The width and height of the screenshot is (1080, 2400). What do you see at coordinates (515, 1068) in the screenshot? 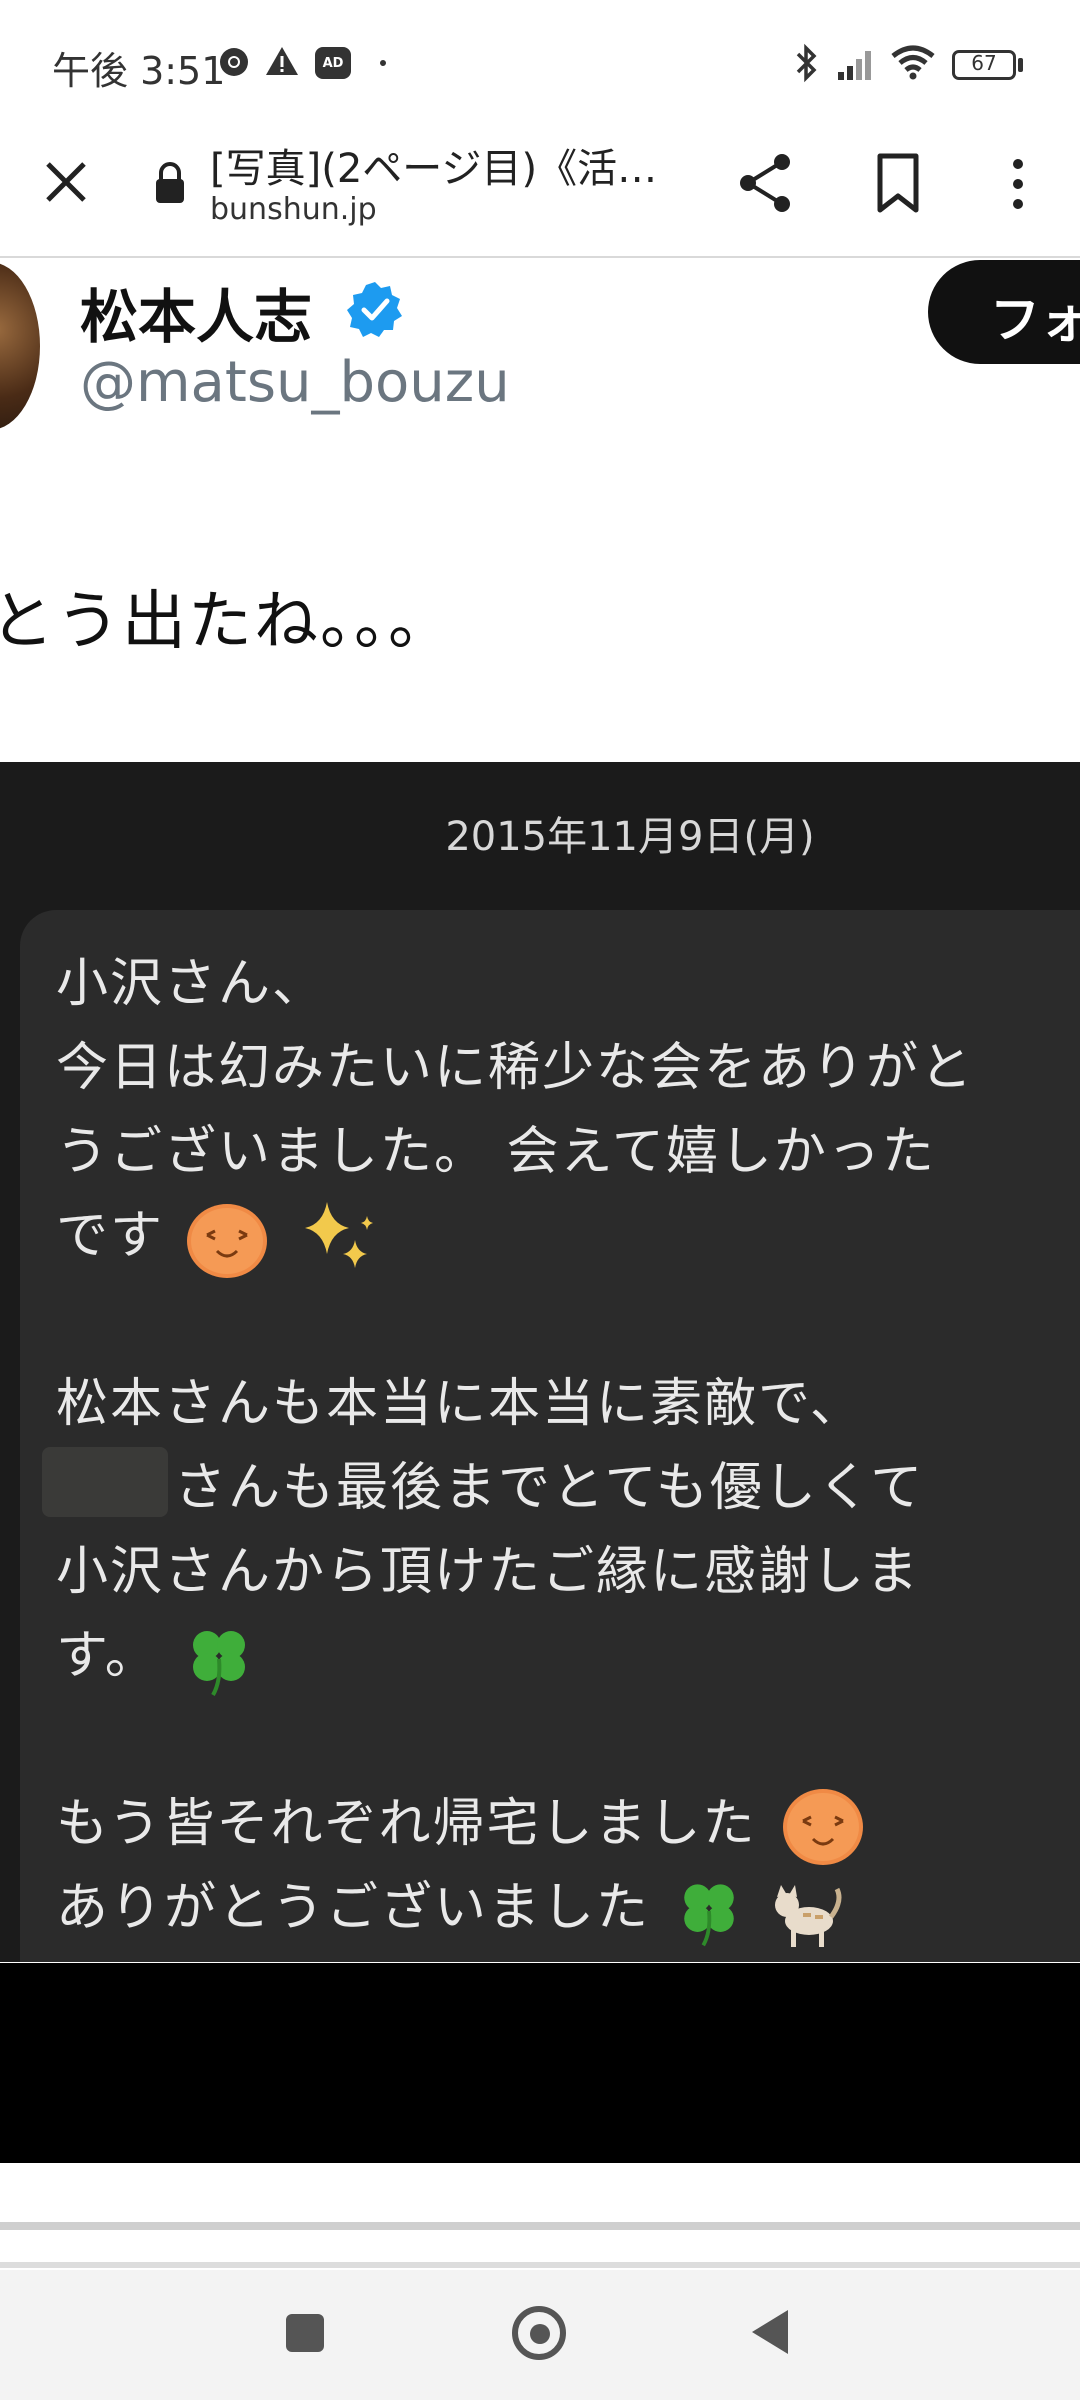
I see `chat-line: 今日は幻みたいに稀少な会をありがと` at bounding box center [515, 1068].